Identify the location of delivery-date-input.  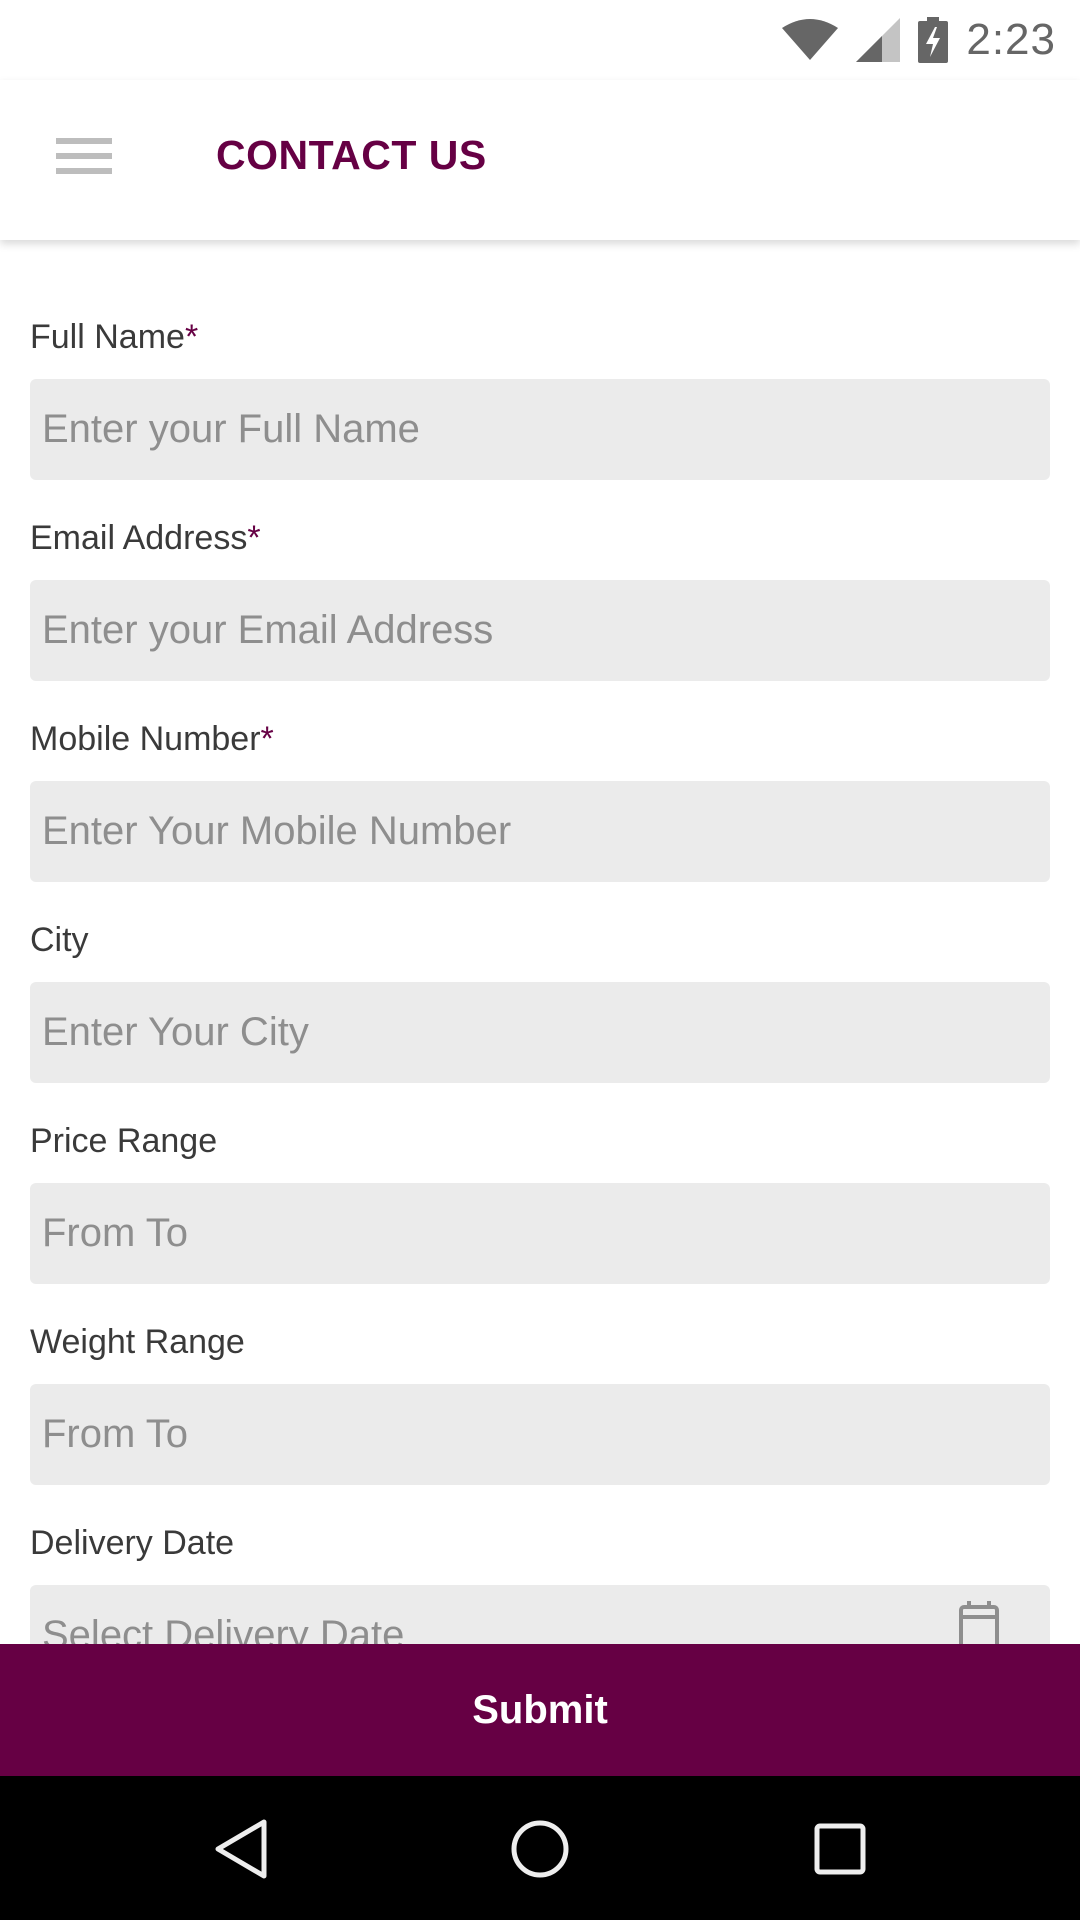
(540, 1614).